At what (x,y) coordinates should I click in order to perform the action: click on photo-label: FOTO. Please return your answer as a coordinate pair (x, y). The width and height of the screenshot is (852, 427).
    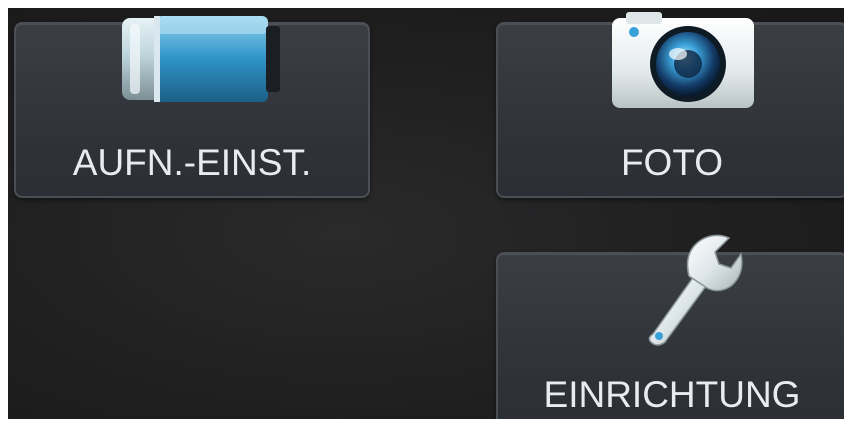
    Looking at the image, I should click on (672, 162).